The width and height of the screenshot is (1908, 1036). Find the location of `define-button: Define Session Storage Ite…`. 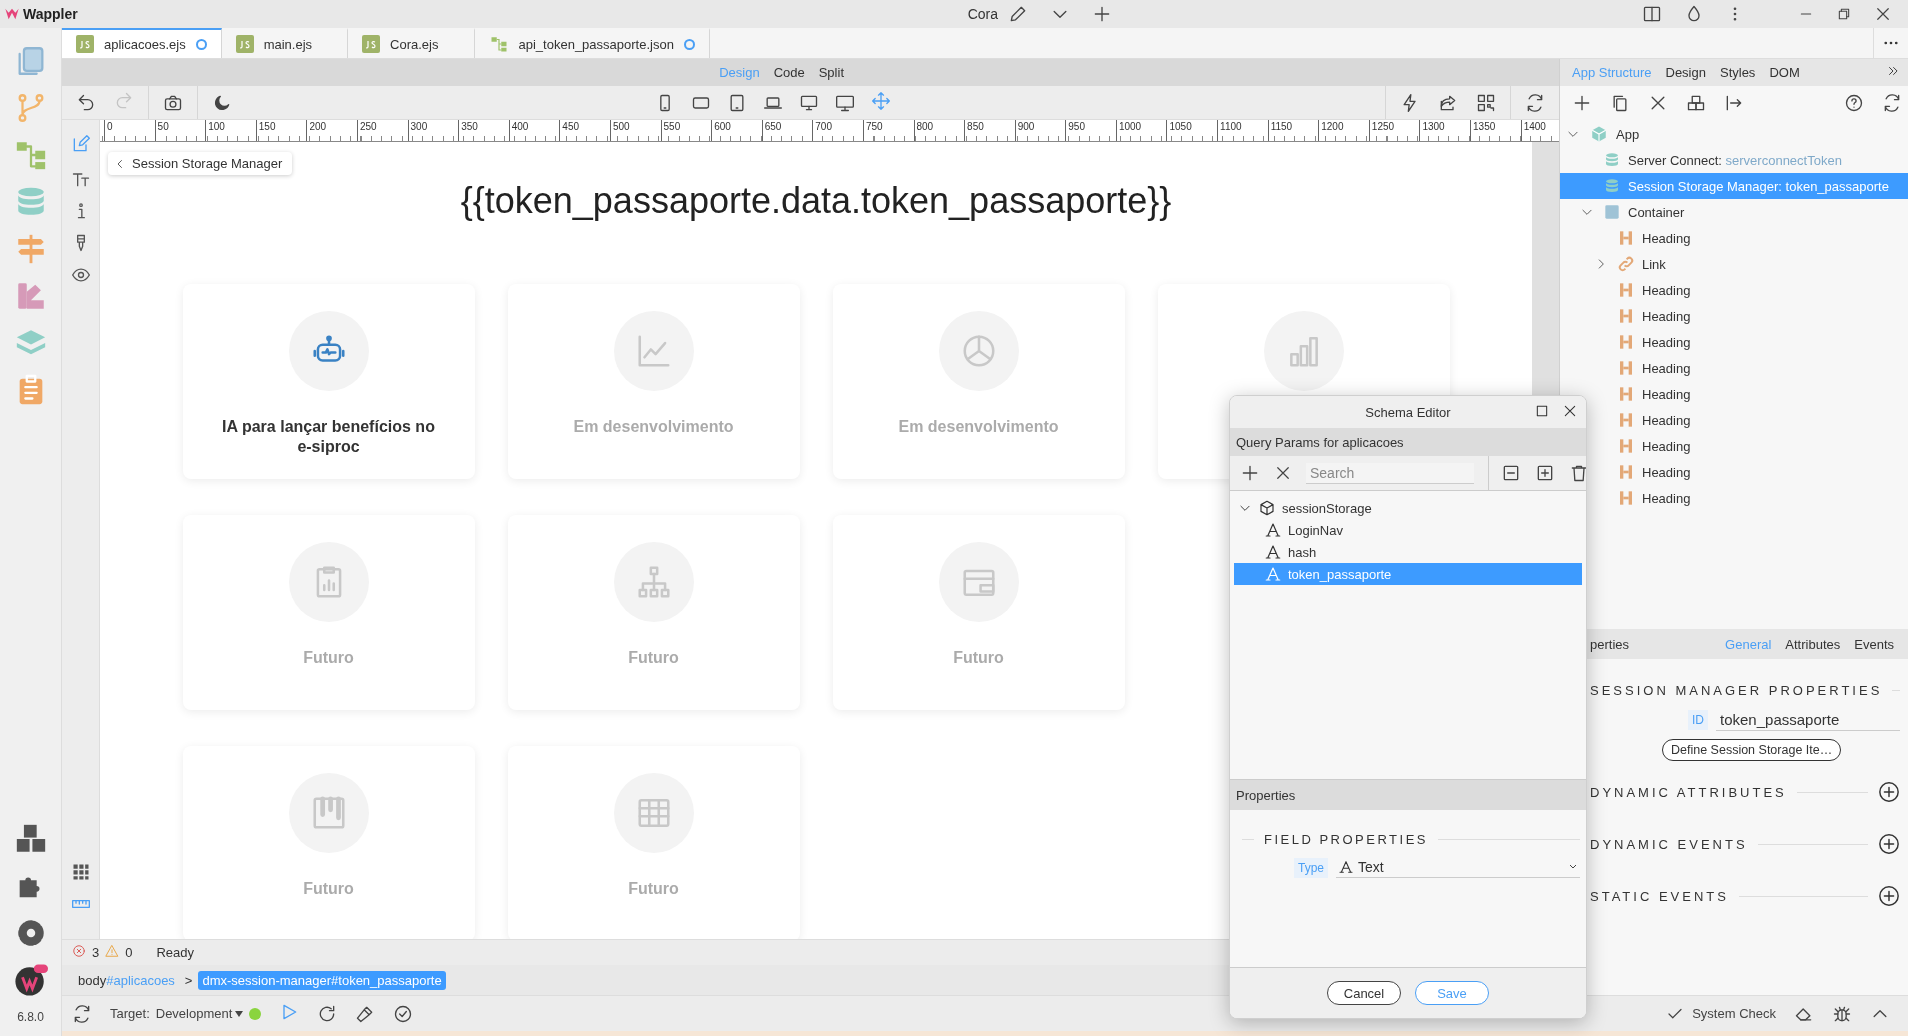

define-button: Define Session Storage Ite… is located at coordinates (1752, 750).